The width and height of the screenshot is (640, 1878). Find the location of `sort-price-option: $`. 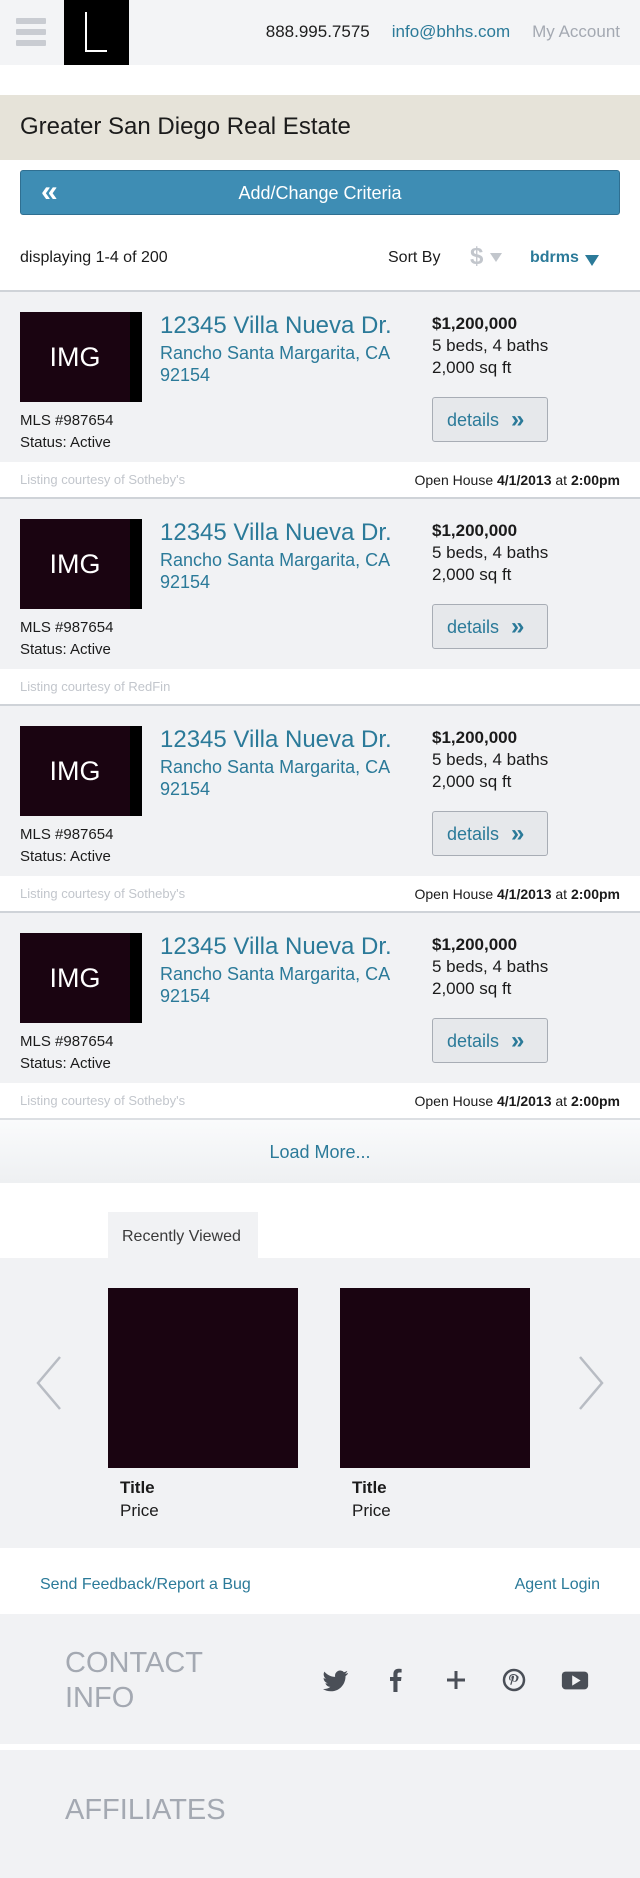

sort-price-option: $ is located at coordinates (476, 257).